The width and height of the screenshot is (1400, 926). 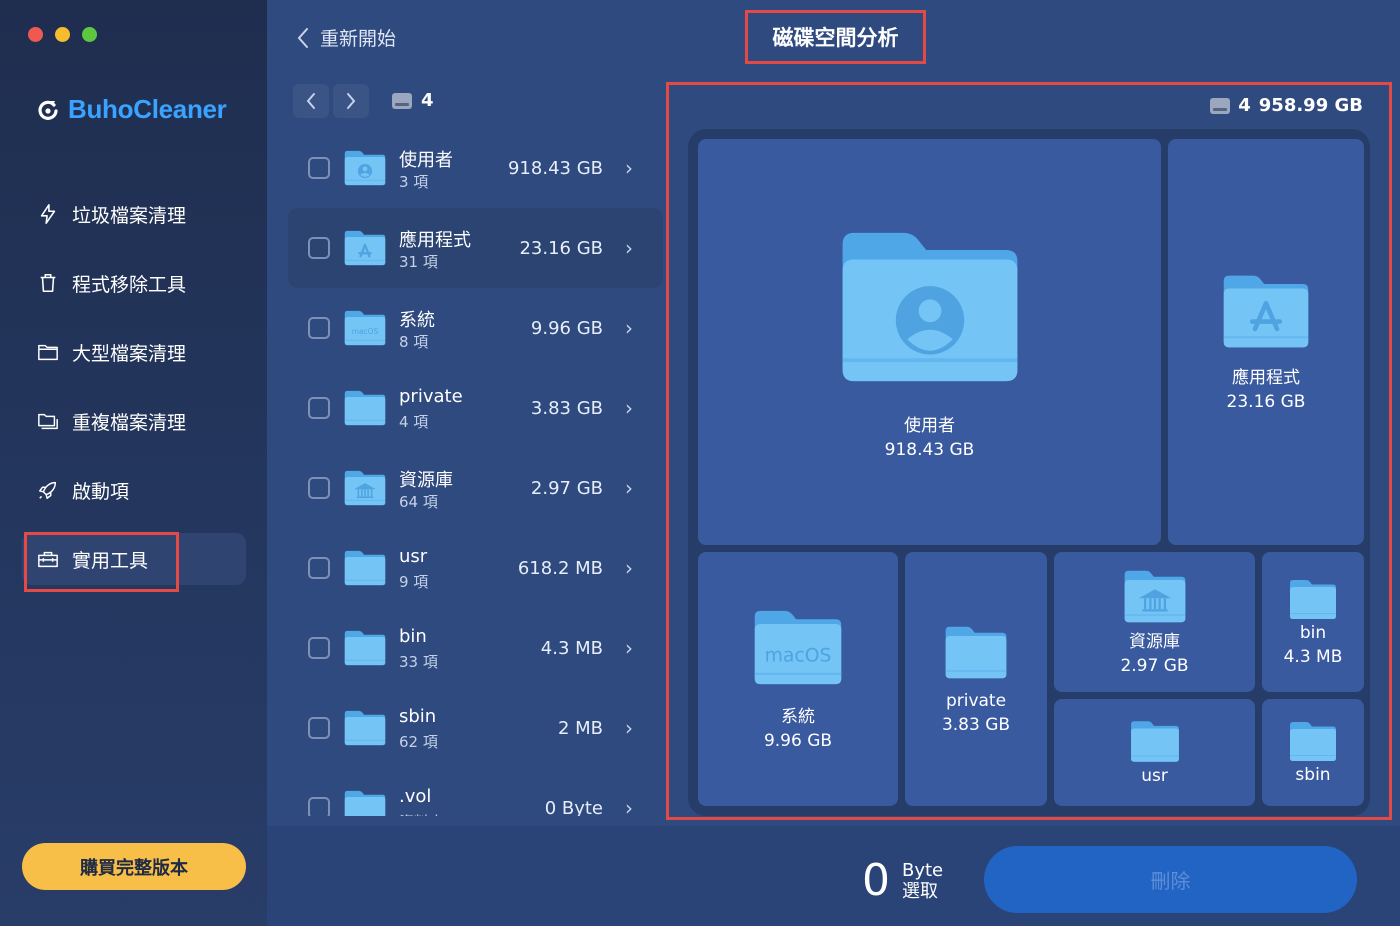 What do you see at coordinates (475, 248) in the screenshot?
I see `list-item: 應用程式 31 項 23.16 GB ›` at bounding box center [475, 248].